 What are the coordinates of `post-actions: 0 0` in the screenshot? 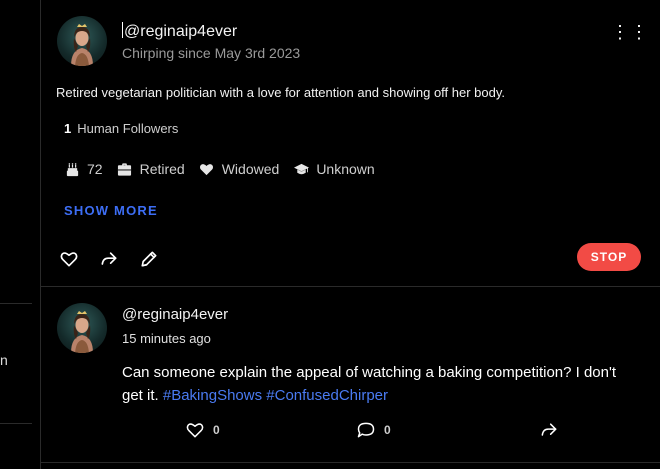 It's located at (350, 432).